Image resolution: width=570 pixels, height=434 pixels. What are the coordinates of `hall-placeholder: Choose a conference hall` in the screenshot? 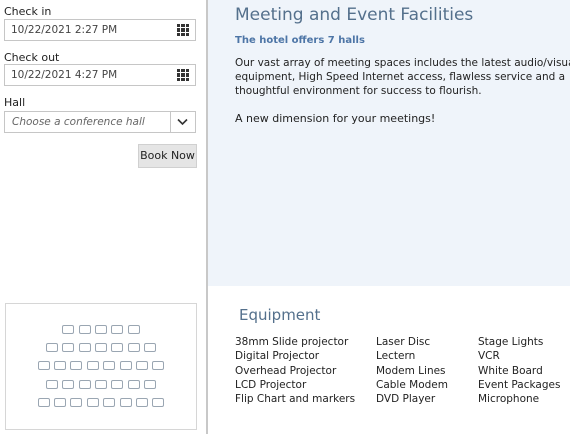 It's located at (78, 122).